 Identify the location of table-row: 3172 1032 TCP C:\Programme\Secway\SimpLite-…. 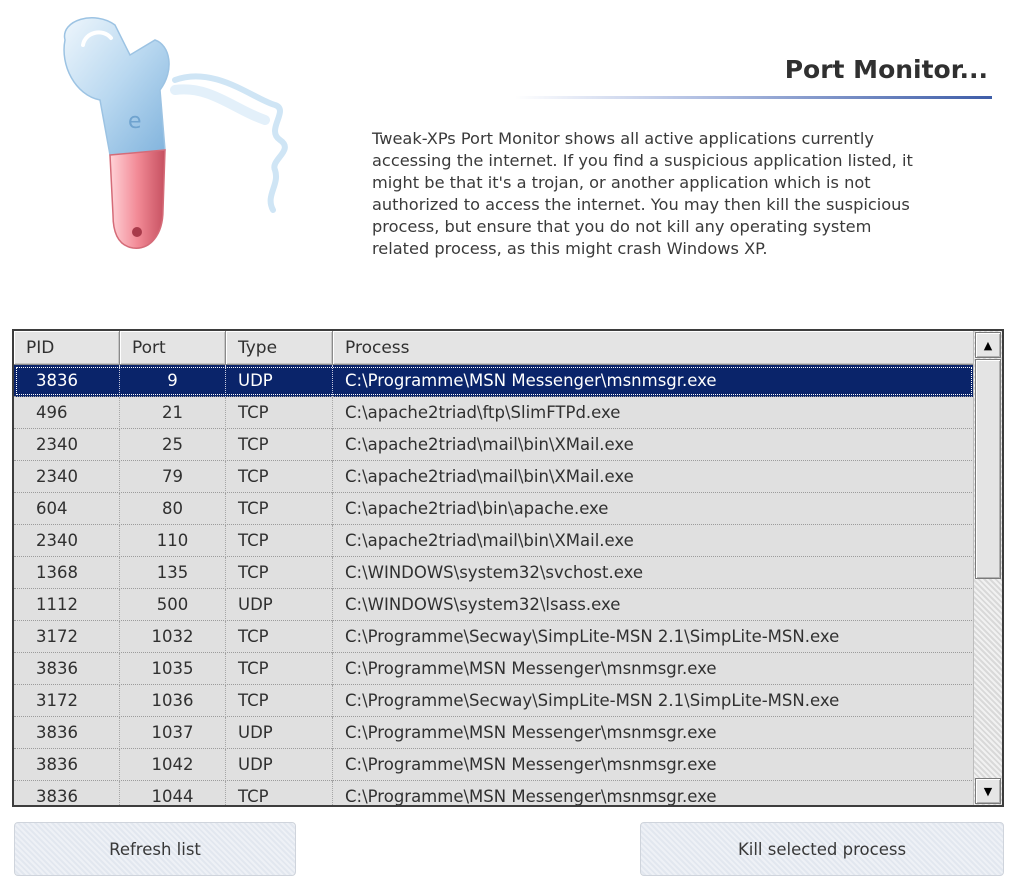
(494, 637).